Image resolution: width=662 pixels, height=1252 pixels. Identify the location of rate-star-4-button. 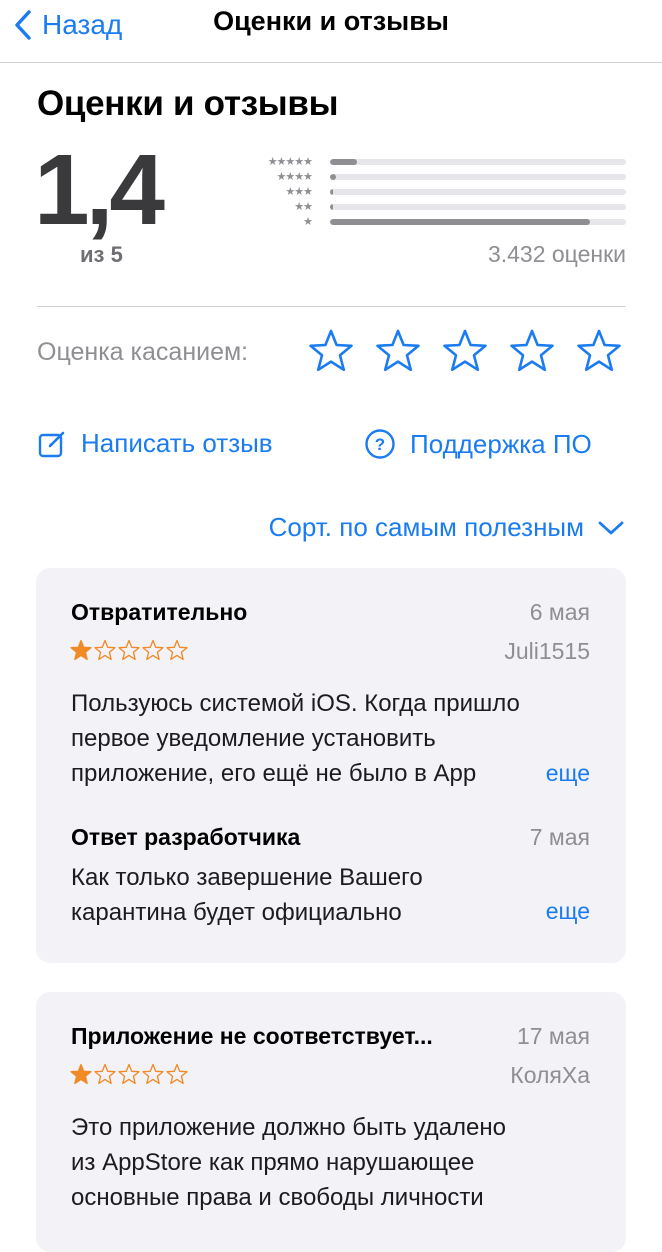
(532, 351).